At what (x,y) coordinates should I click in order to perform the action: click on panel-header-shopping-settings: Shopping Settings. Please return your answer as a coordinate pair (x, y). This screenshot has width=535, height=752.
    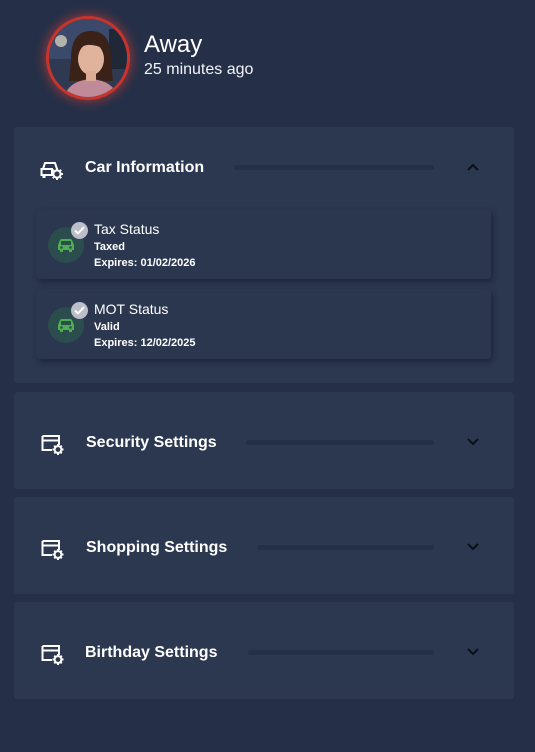
    Looking at the image, I should click on (264, 548).